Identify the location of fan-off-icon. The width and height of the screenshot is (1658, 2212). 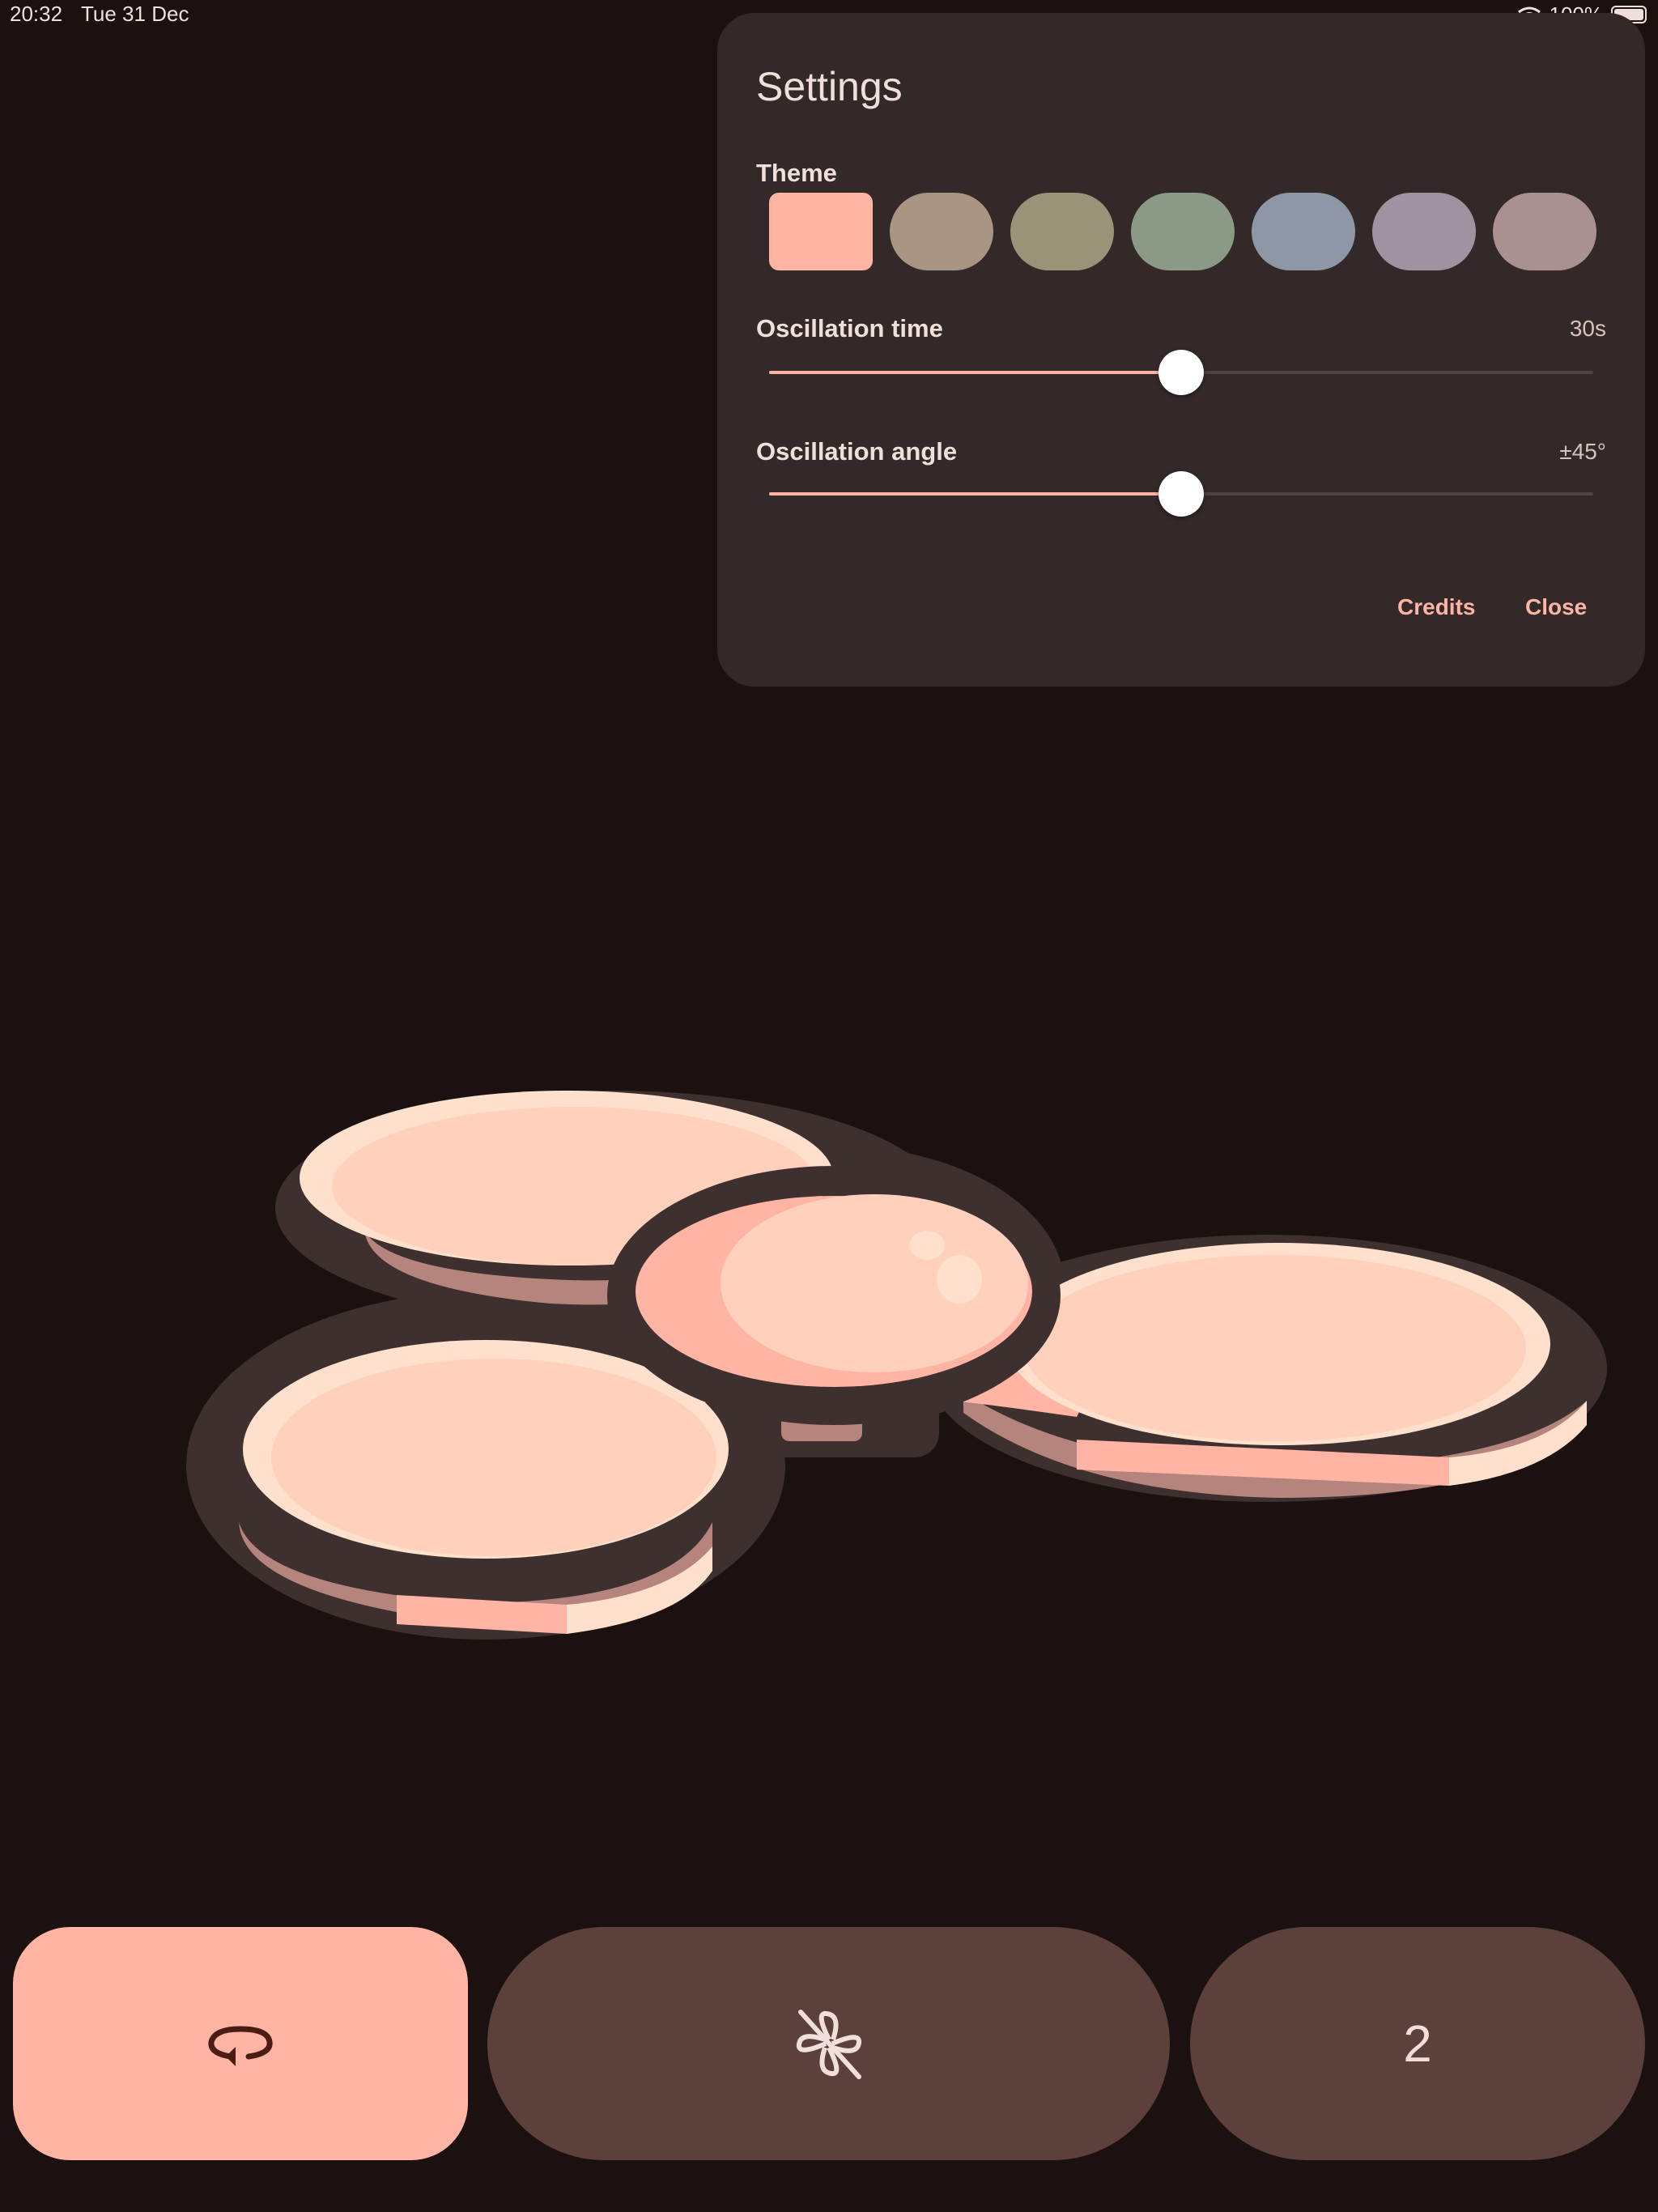
(828, 2045).